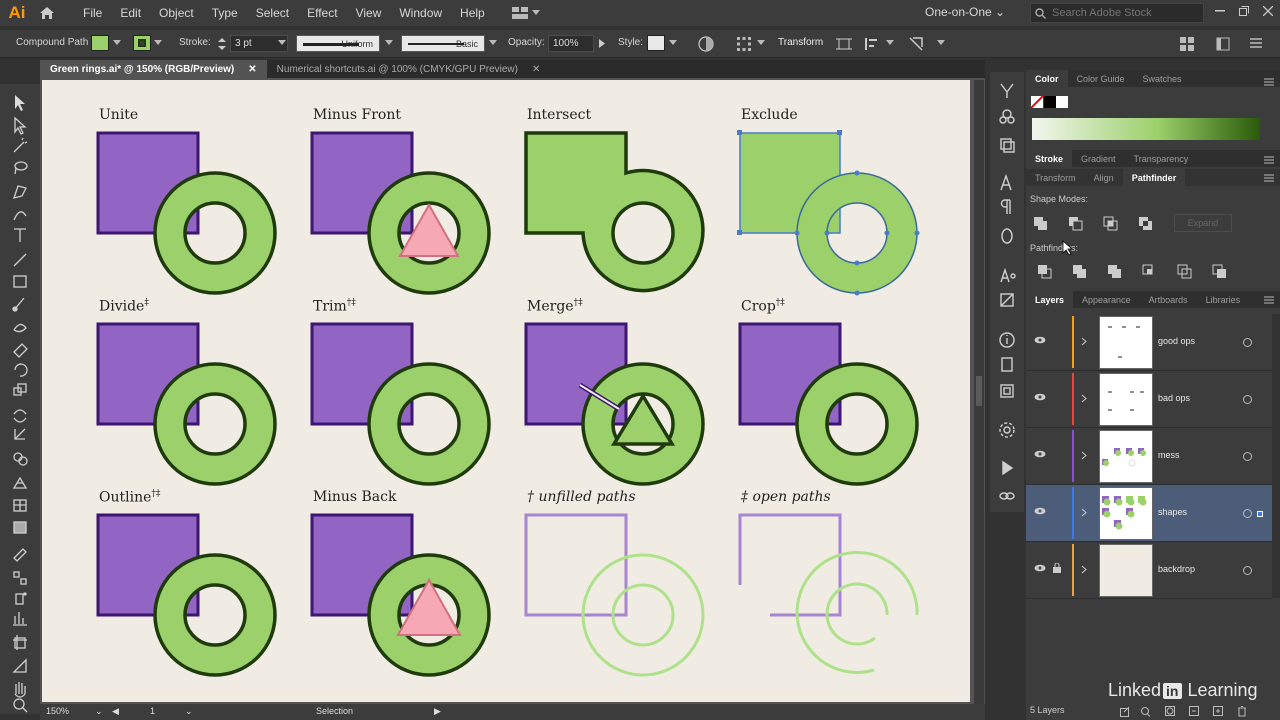 The width and height of the screenshot is (1280, 720). Describe the element at coordinates (338, 43) in the screenshot. I see `variable-width-profile-dropdown: Uniform` at that location.